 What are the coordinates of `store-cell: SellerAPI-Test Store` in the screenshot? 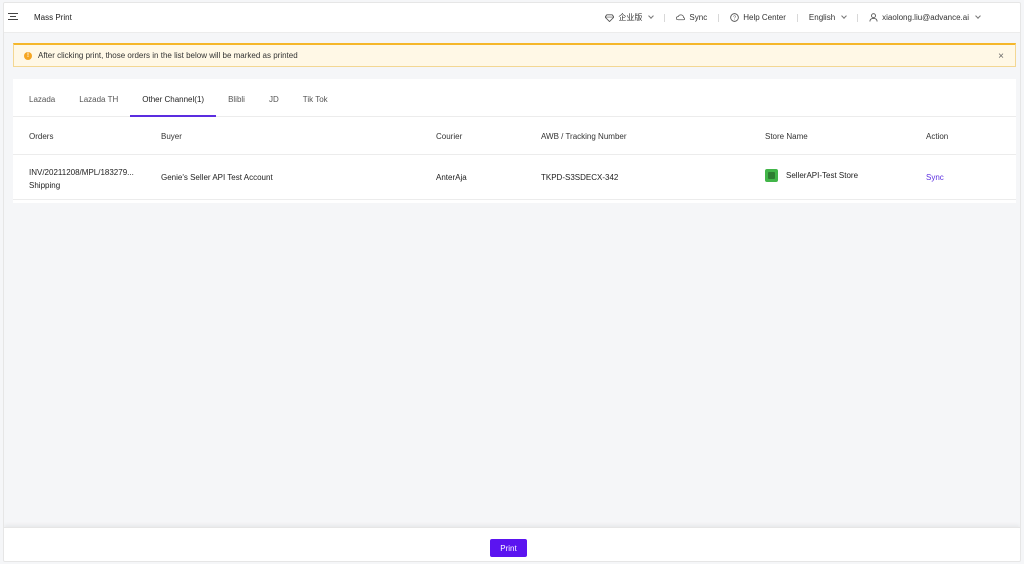 It's located at (811, 175).